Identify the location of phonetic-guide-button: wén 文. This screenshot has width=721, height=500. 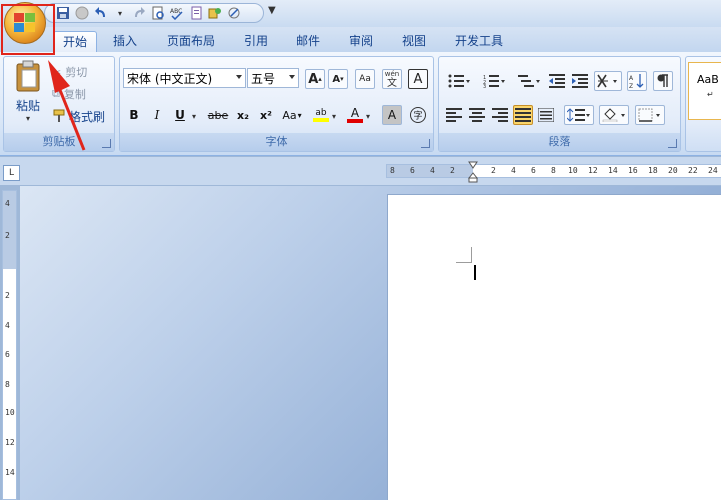
(392, 79).